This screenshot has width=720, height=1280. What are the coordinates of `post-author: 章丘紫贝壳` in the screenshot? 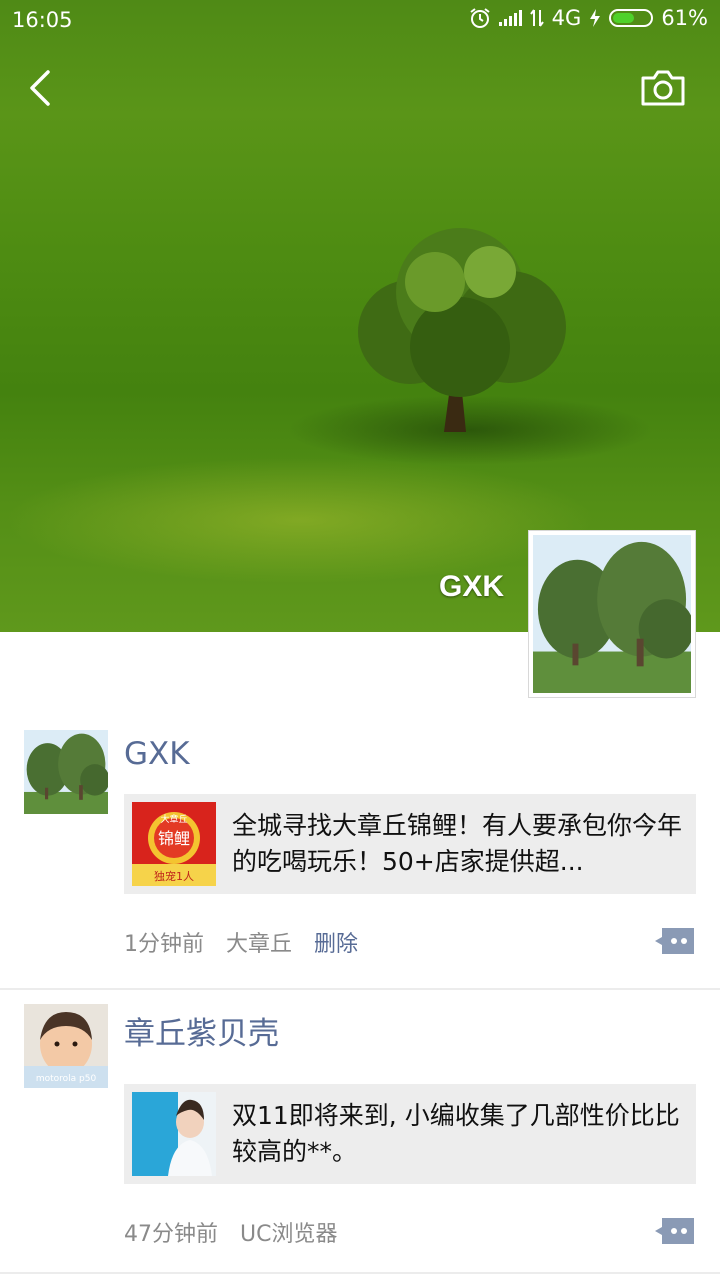 It's located at (201, 1030).